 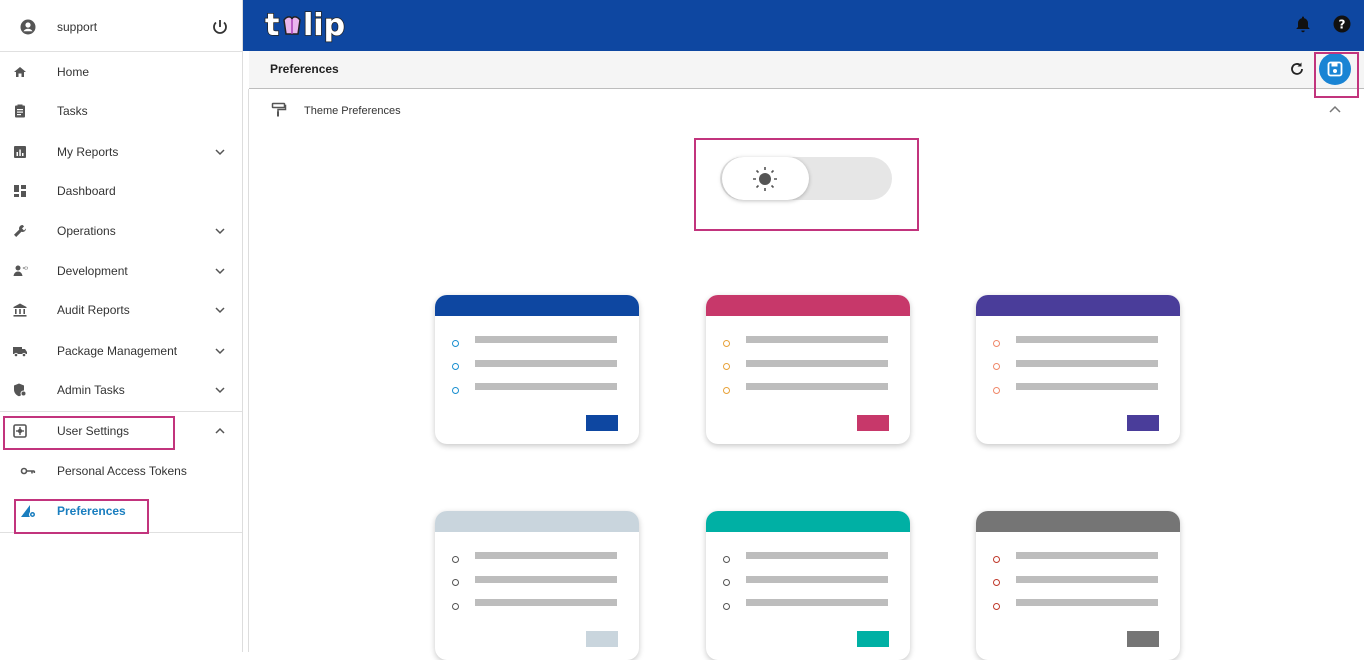 I want to click on home-icon, so click(x=20, y=72).